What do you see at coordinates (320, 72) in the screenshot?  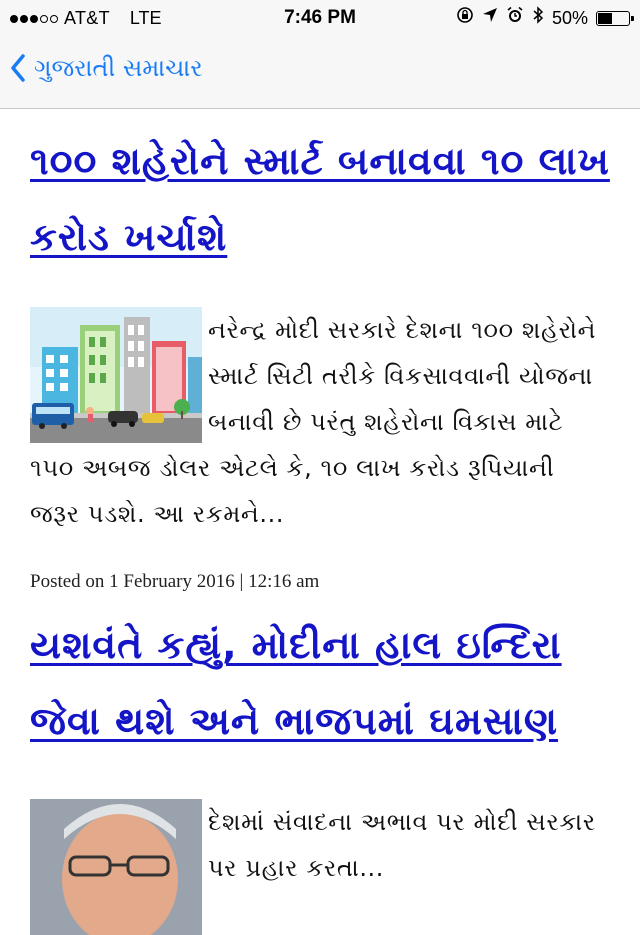 I see `navigation-bar: ગુજરાતી સમાચાર` at bounding box center [320, 72].